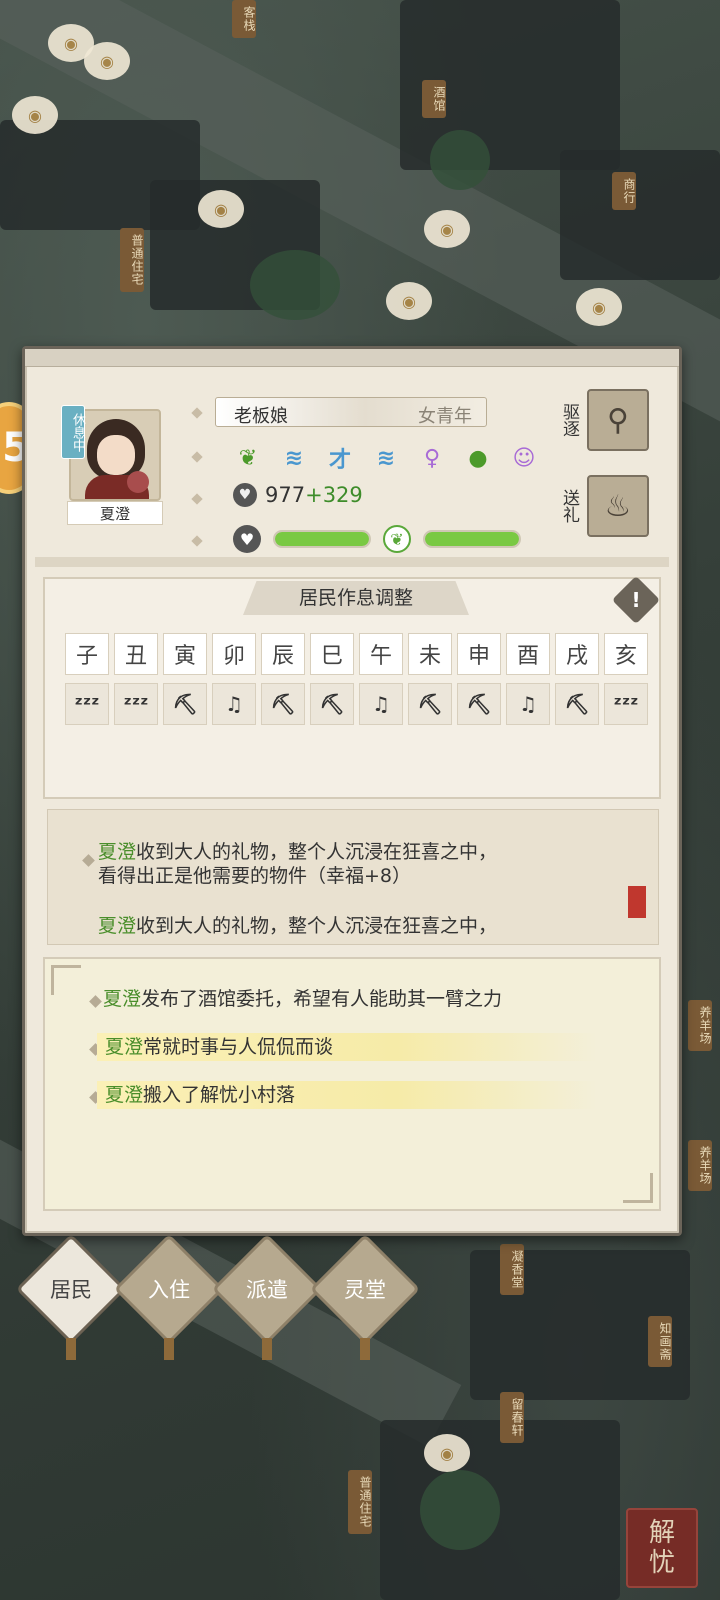 This screenshot has width=720, height=1600. Describe the element at coordinates (365, 1290) in the screenshot. I see `tab-label: 灵堂` at that location.